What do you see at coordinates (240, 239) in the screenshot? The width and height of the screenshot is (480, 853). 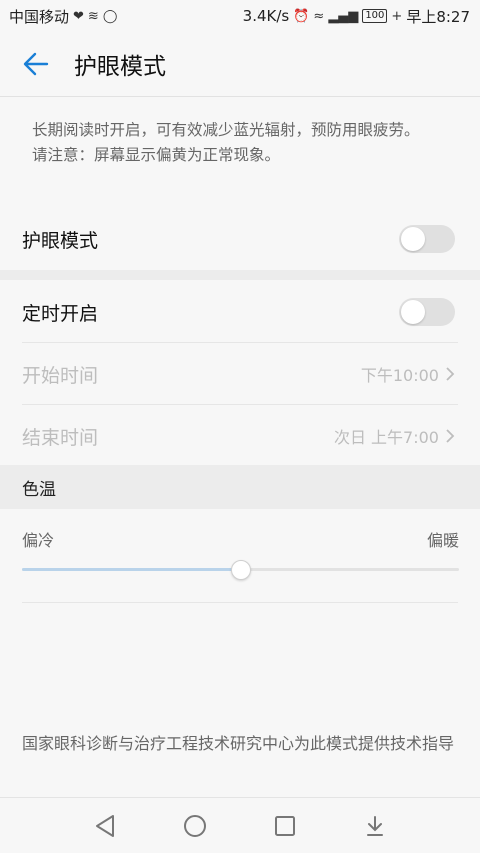 I see `eye-mode-row: 护眼模式` at bounding box center [240, 239].